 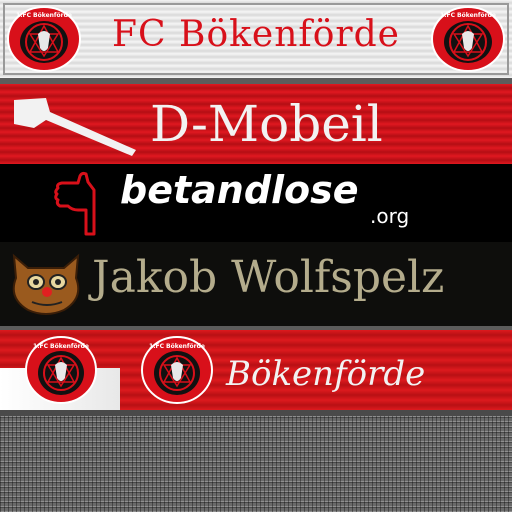 What do you see at coordinates (468, 39) in the screenshot?
I see `club-badge-right-icon: 1.FC Bökenförde` at bounding box center [468, 39].